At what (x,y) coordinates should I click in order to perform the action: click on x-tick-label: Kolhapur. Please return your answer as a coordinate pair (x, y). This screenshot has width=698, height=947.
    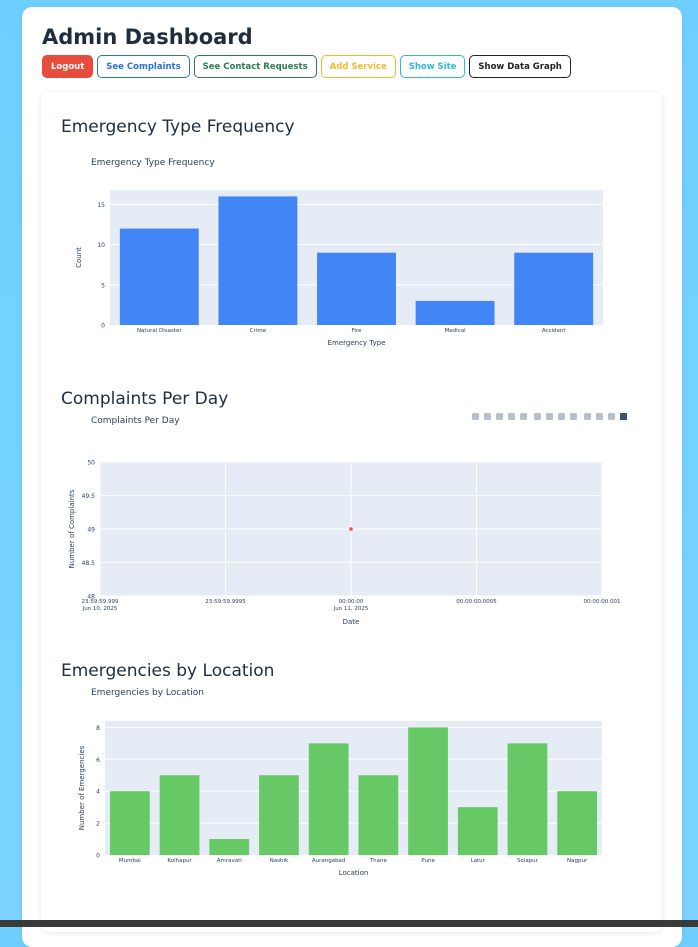
    Looking at the image, I should click on (179, 861).